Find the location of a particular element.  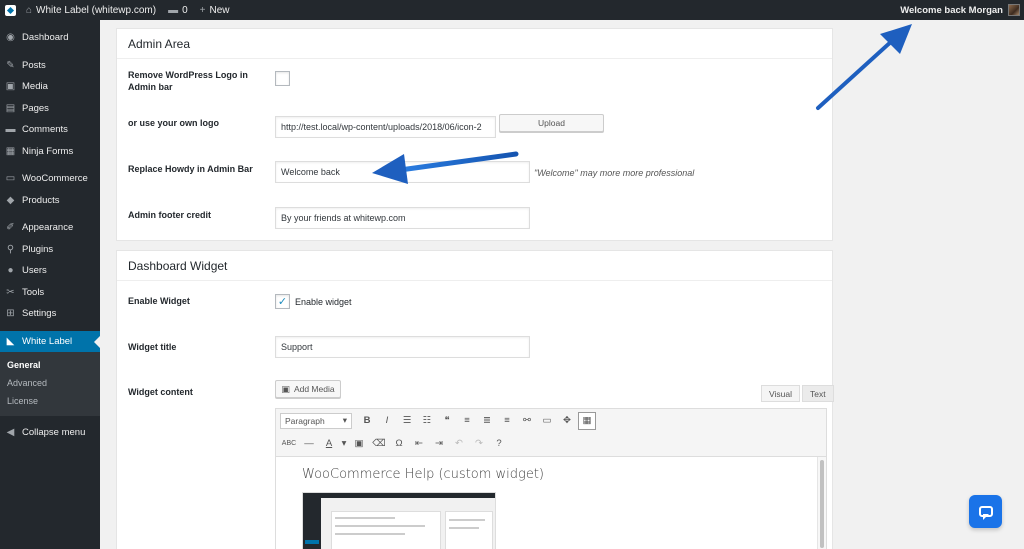

sidebar-item-label: Dashboard is located at coordinates (45, 38).